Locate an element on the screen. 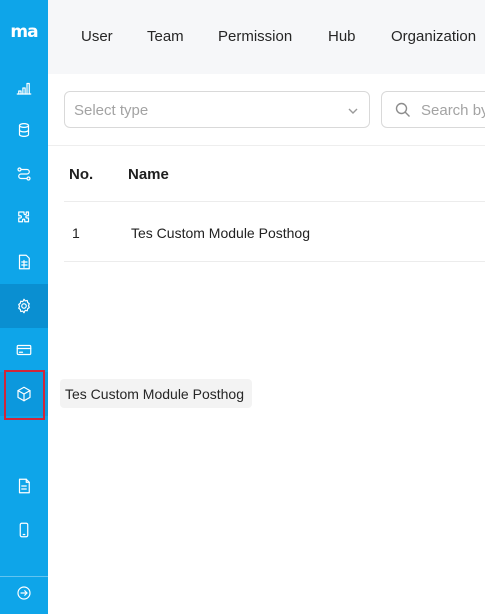  database-icon is located at coordinates (24, 130).